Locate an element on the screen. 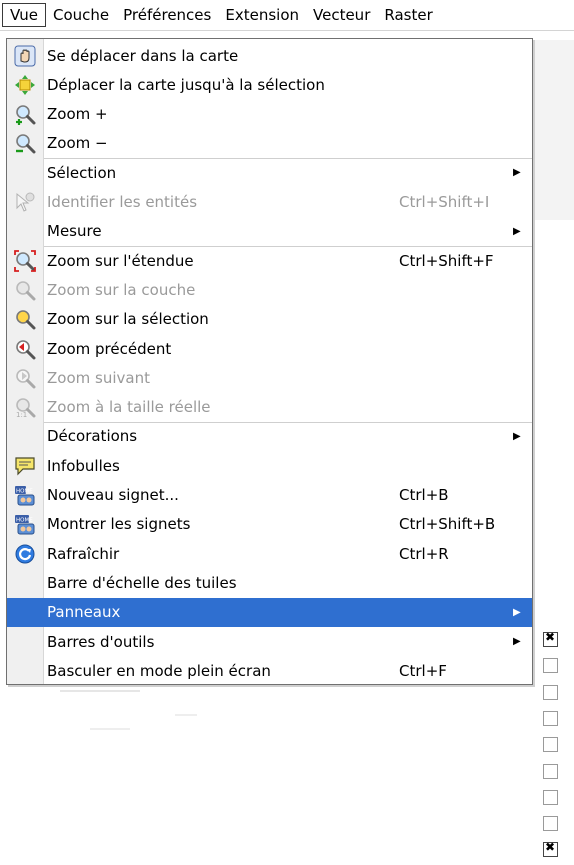  menu-item-zoom-precedent: Zoom précédent is located at coordinates (269, 348).